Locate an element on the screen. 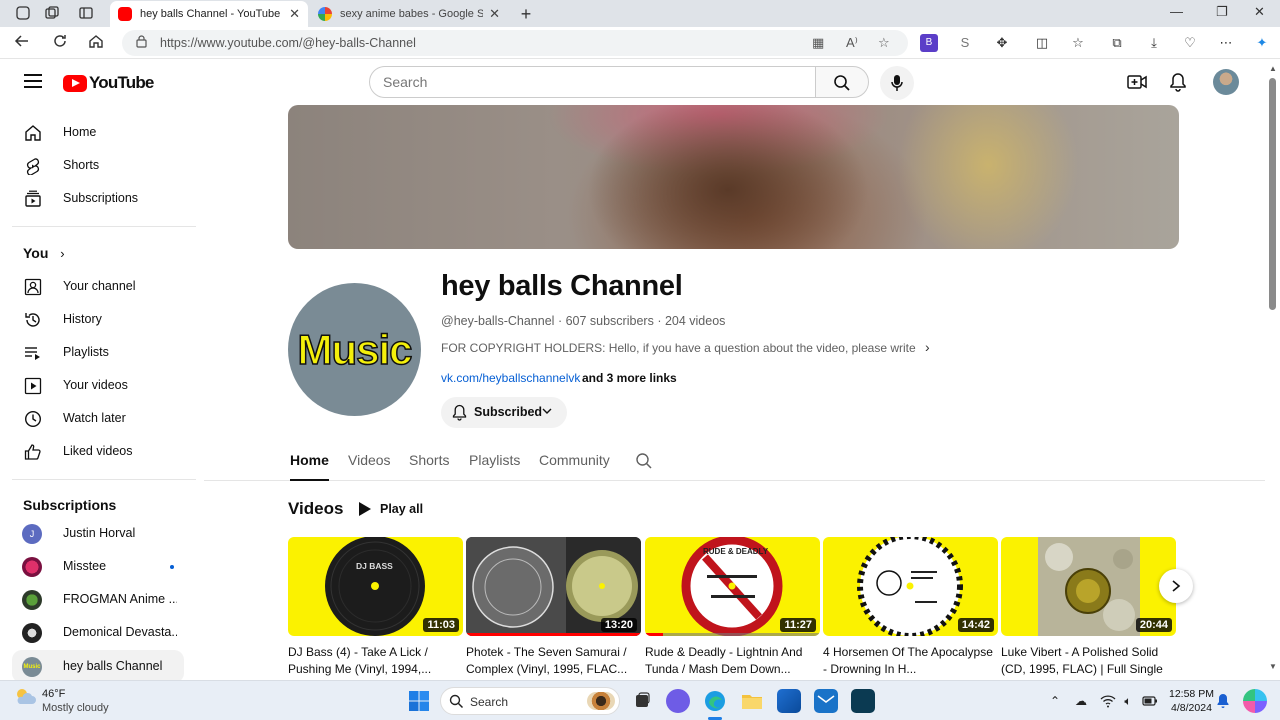 This screenshot has height=720, width=1280. app-icon is located at coordinates (863, 701).